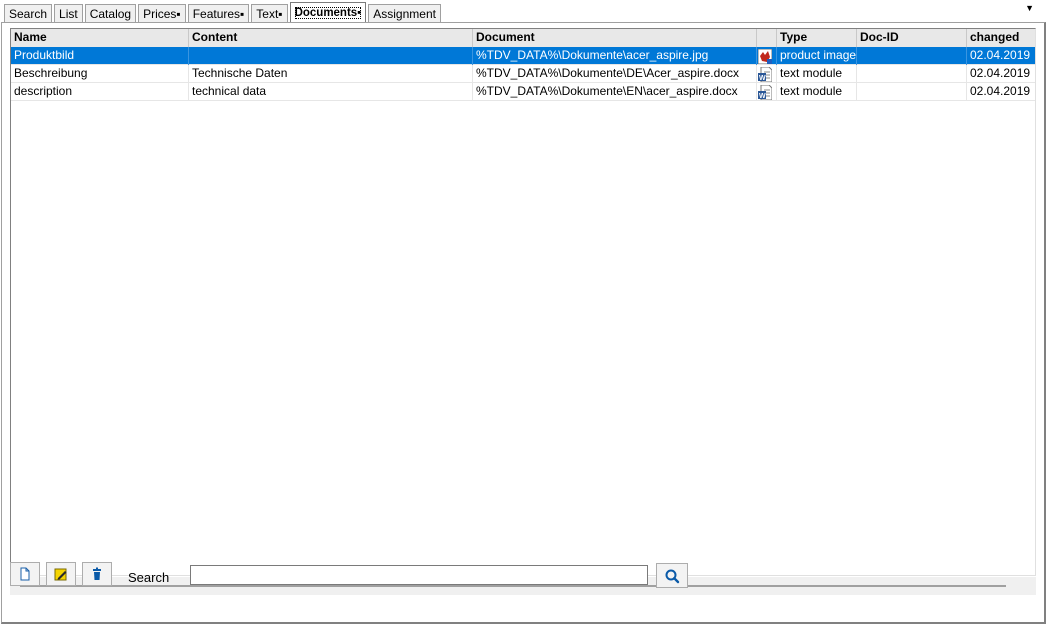 The height and width of the screenshot is (626, 1050). What do you see at coordinates (149, 577) in the screenshot?
I see `search-label: Search` at bounding box center [149, 577].